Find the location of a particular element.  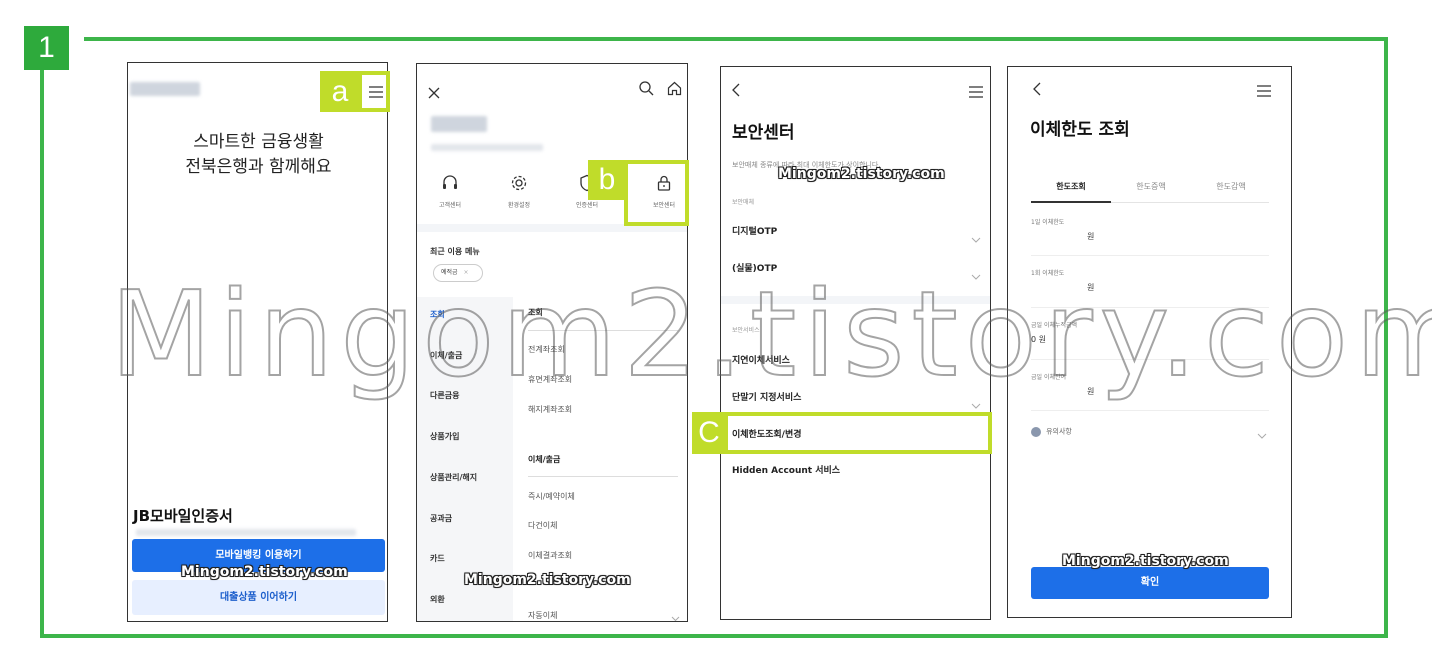

device-designation-service: 단말기 지정서비스 is located at coordinates (766, 396).